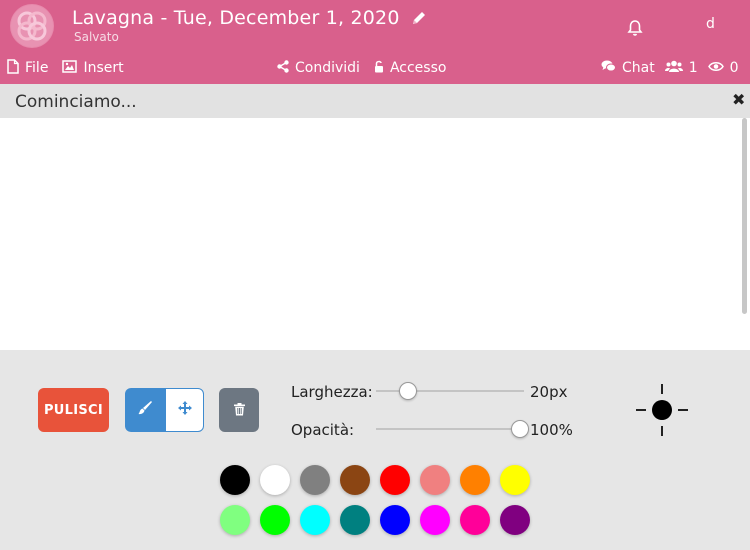  Describe the element at coordinates (662, 410) in the screenshot. I see `crosshair-icon` at that location.